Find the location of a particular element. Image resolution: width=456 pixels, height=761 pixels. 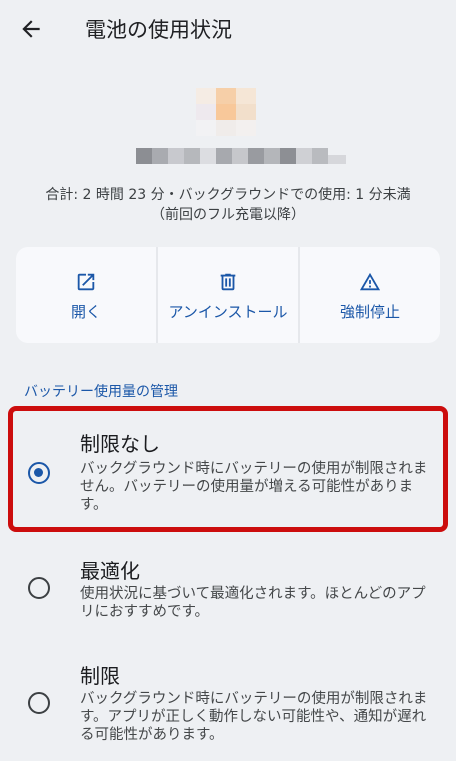

uninstall-button: アンインストール is located at coordinates (227, 295).